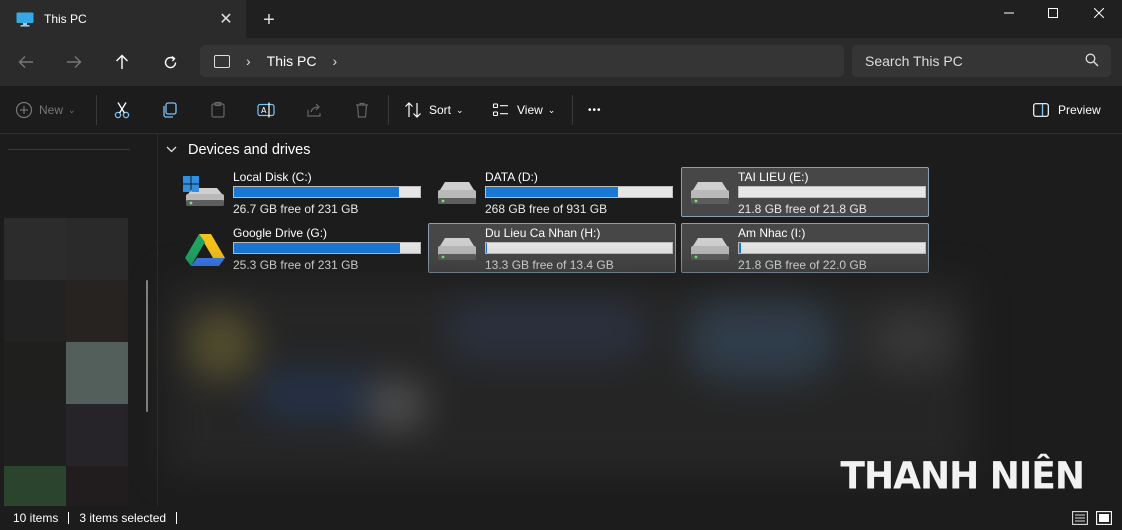  I want to click on drive-free-space: 268 GB free of 931 GB, so click(546, 209).